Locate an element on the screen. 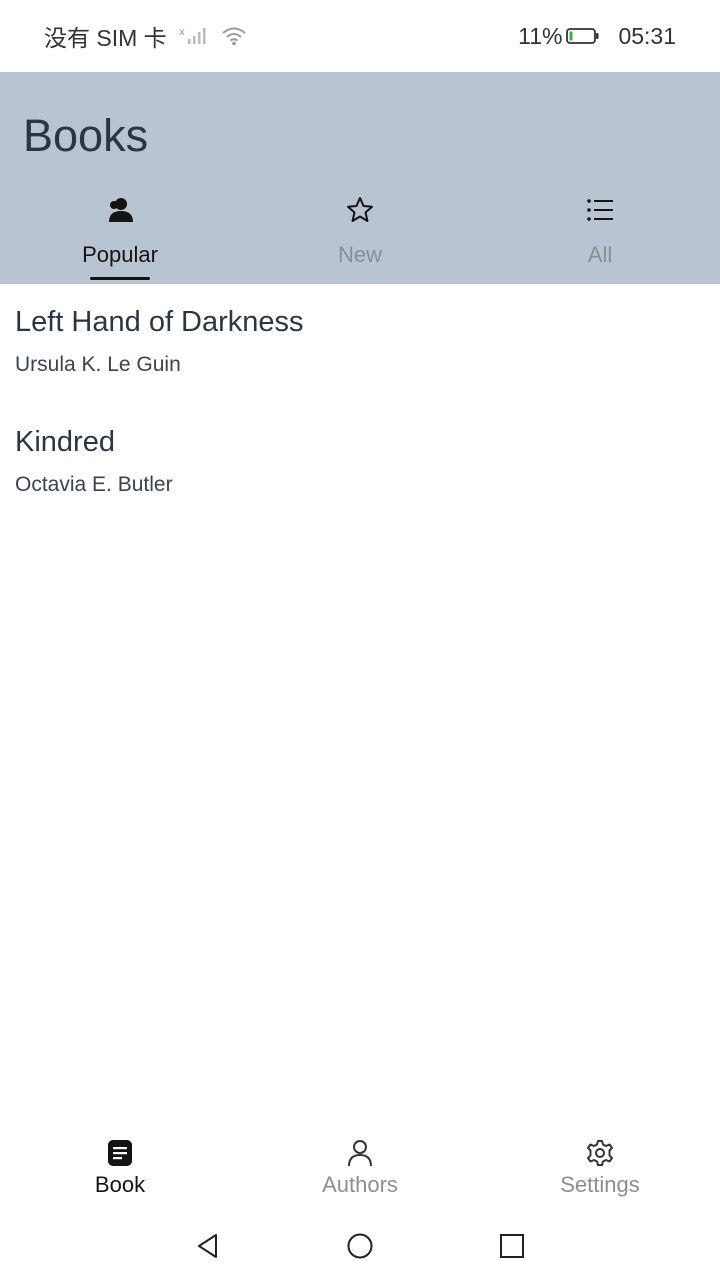 Image resolution: width=720 pixels, height=1280 pixels. wifi-icon is located at coordinates (234, 36).